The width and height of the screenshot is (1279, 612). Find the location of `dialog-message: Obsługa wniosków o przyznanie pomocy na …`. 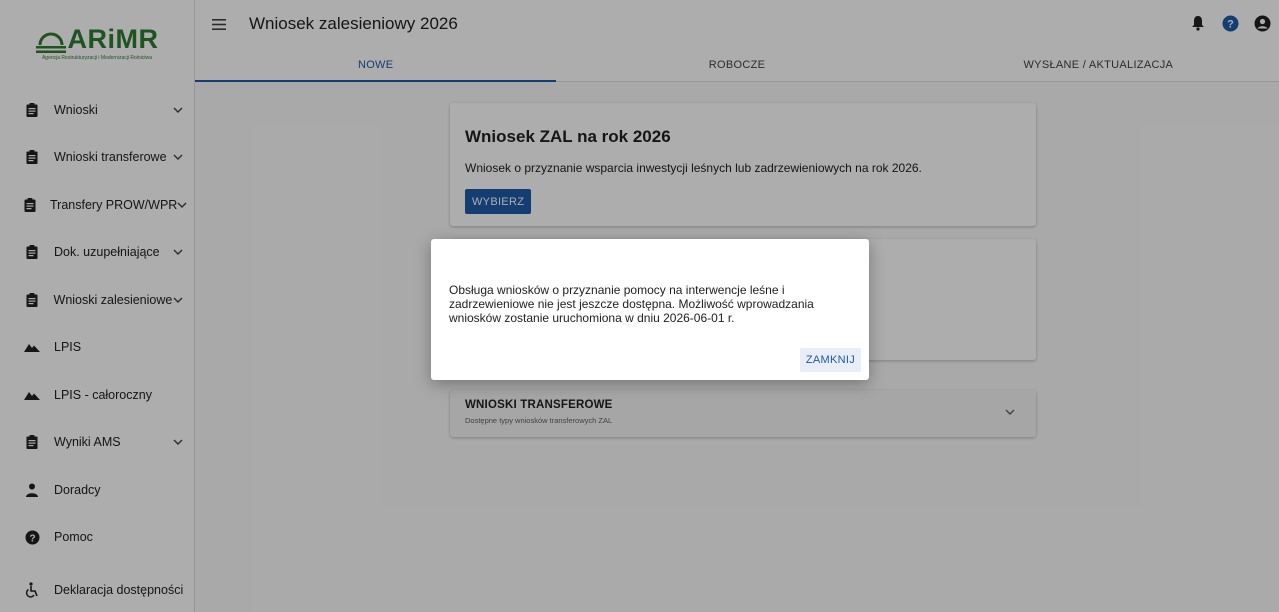

dialog-message: Obsługa wniosków o przyznanie pomocy na … is located at coordinates (631, 304).